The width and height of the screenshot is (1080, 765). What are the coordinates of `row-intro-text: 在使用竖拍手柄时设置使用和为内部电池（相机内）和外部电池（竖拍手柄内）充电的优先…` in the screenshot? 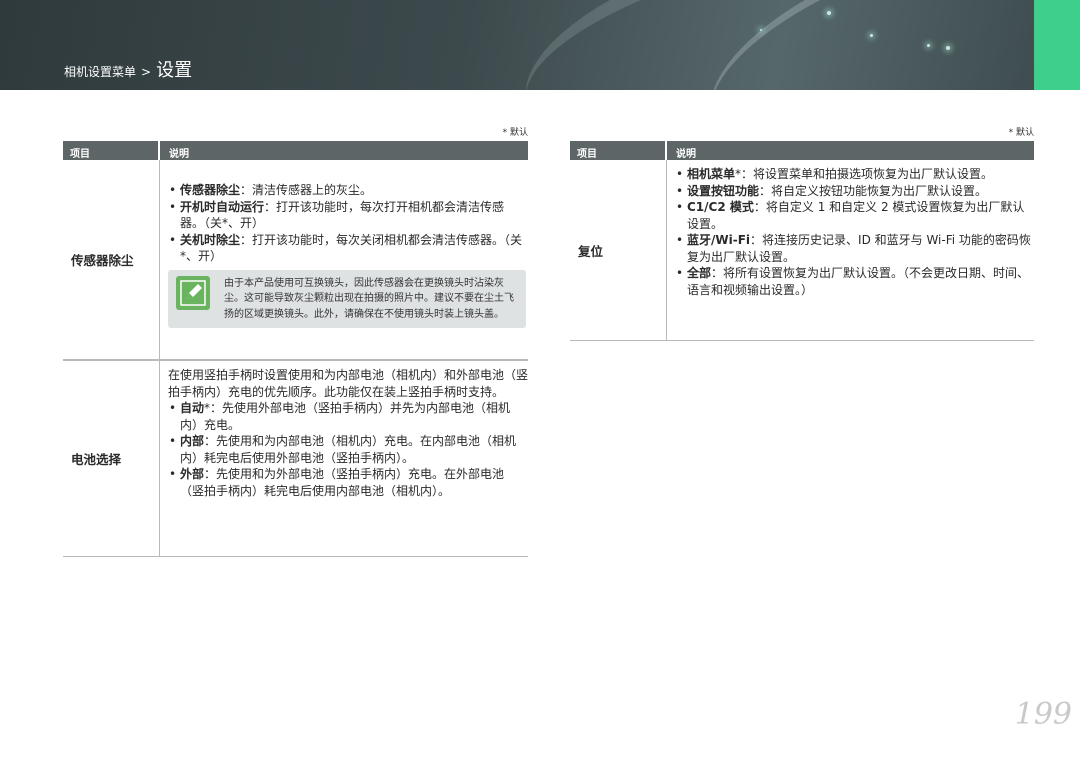 It's located at (348, 383).